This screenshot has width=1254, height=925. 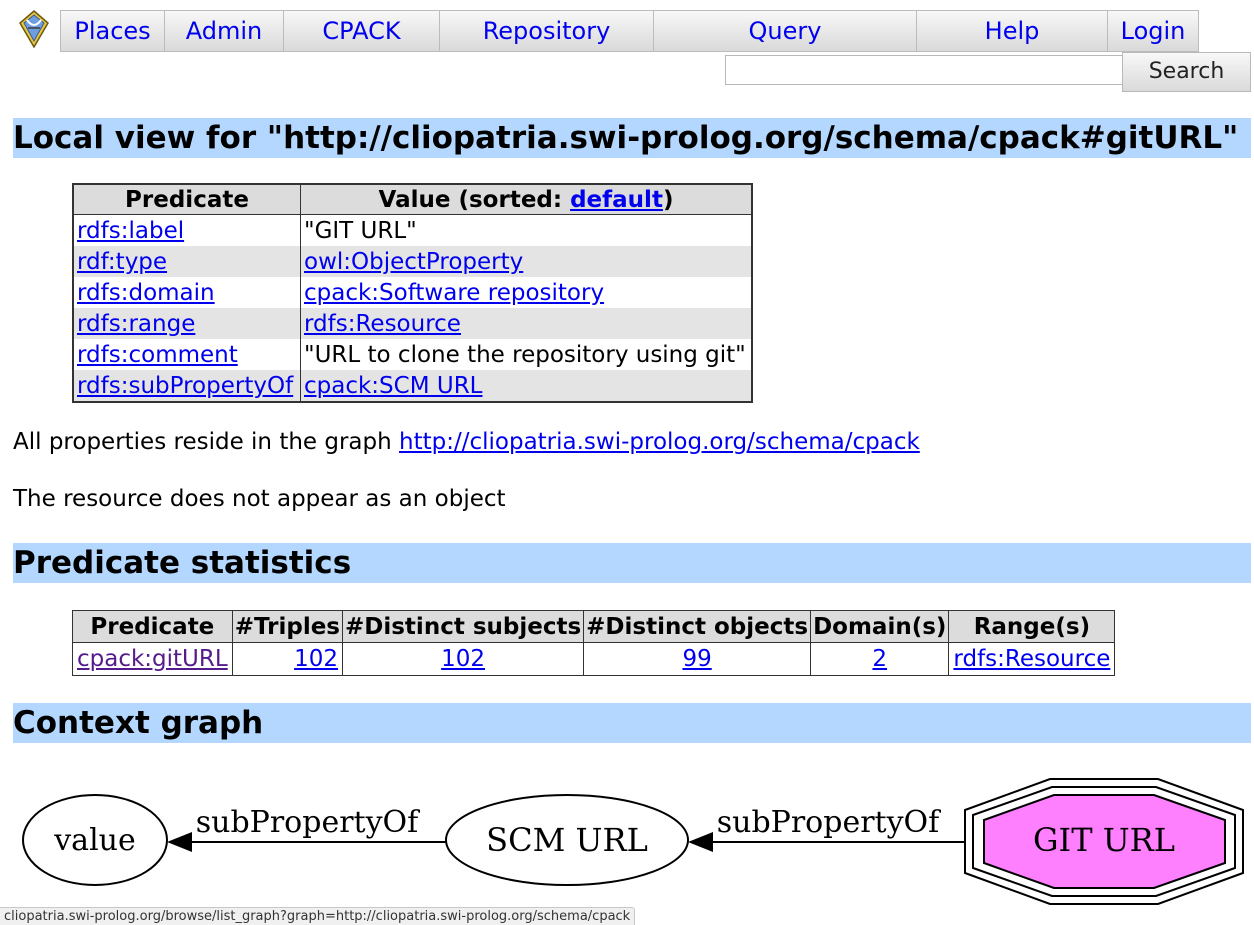 I want to click on domains-link: 2, so click(x=879, y=659).